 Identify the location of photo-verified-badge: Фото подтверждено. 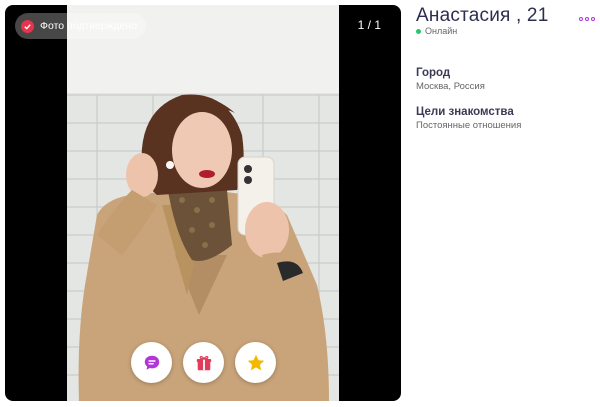
(81, 26).